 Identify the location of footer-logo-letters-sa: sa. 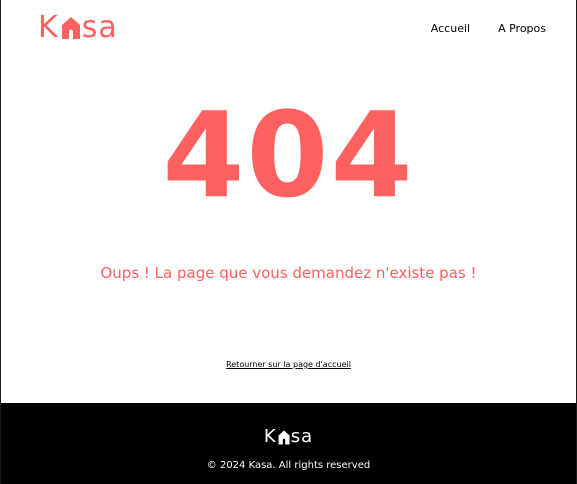
(302, 436).